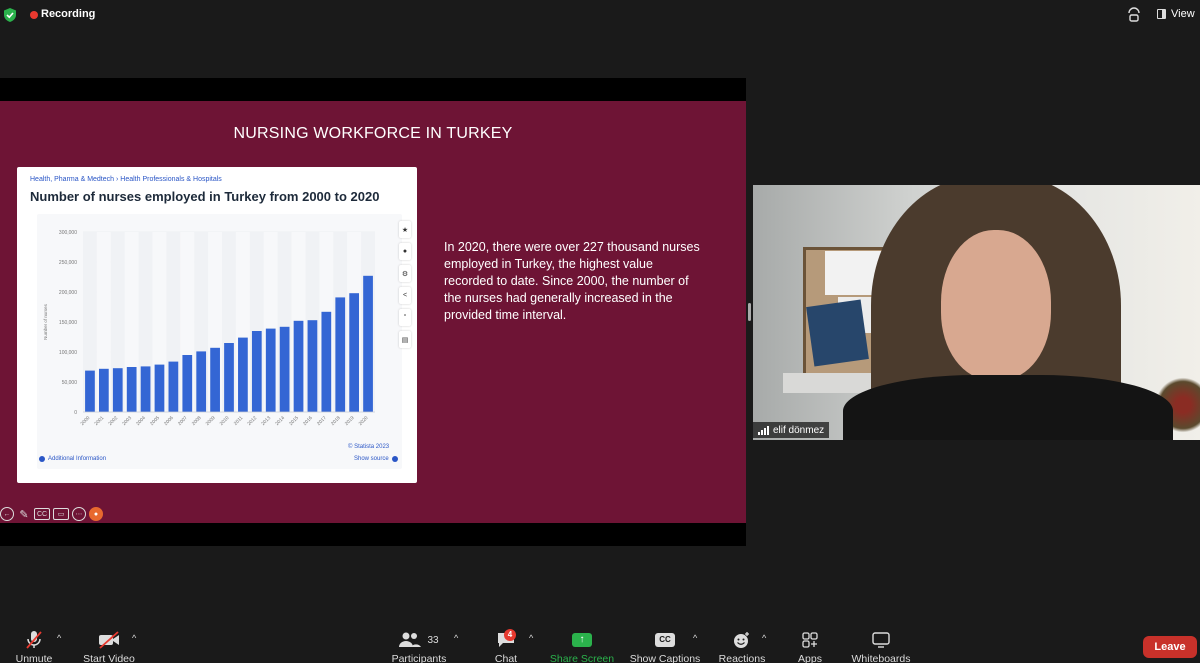 This screenshot has width=1200, height=663. What do you see at coordinates (34, 640) in the screenshot?
I see `microphone-muted-icon` at bounding box center [34, 640].